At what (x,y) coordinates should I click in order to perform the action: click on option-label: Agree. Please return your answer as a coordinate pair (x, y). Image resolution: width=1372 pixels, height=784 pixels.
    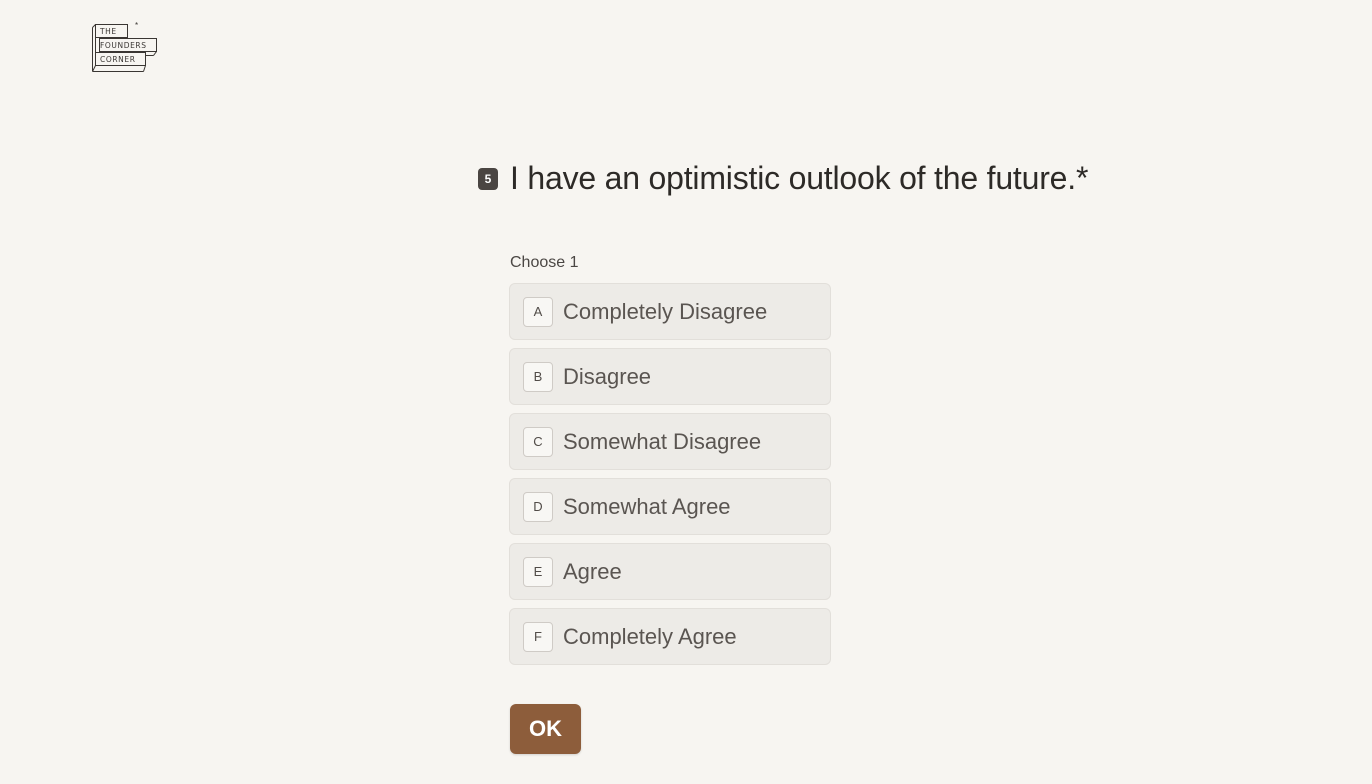
    Looking at the image, I should click on (592, 571).